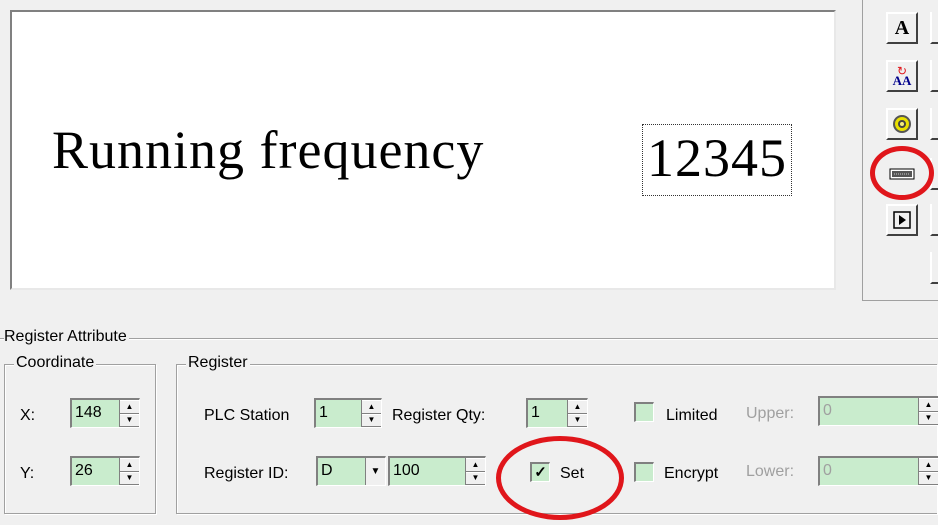  What do you see at coordinates (27, 473) in the screenshot?
I see `y-label: Y:` at bounding box center [27, 473].